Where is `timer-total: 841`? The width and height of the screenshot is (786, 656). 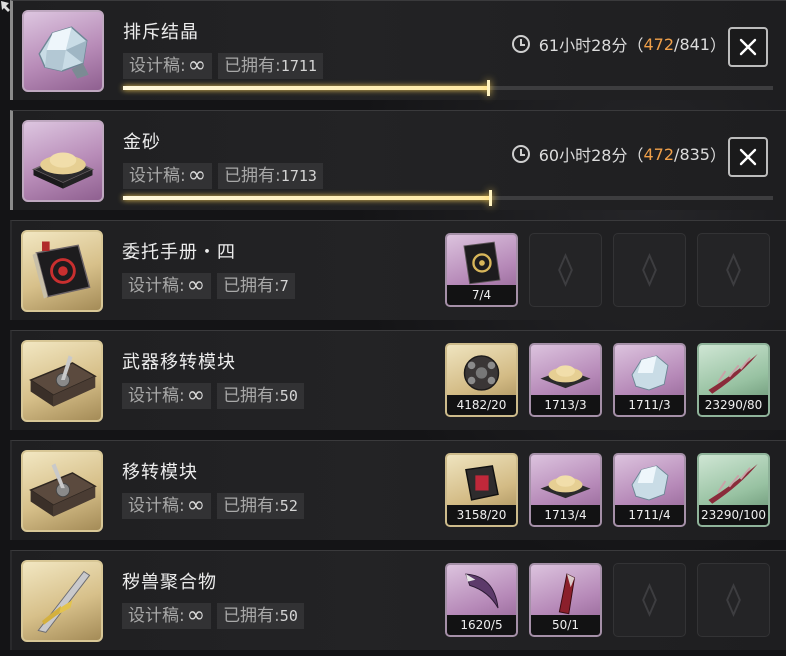 timer-total: 841 is located at coordinates (694, 44).